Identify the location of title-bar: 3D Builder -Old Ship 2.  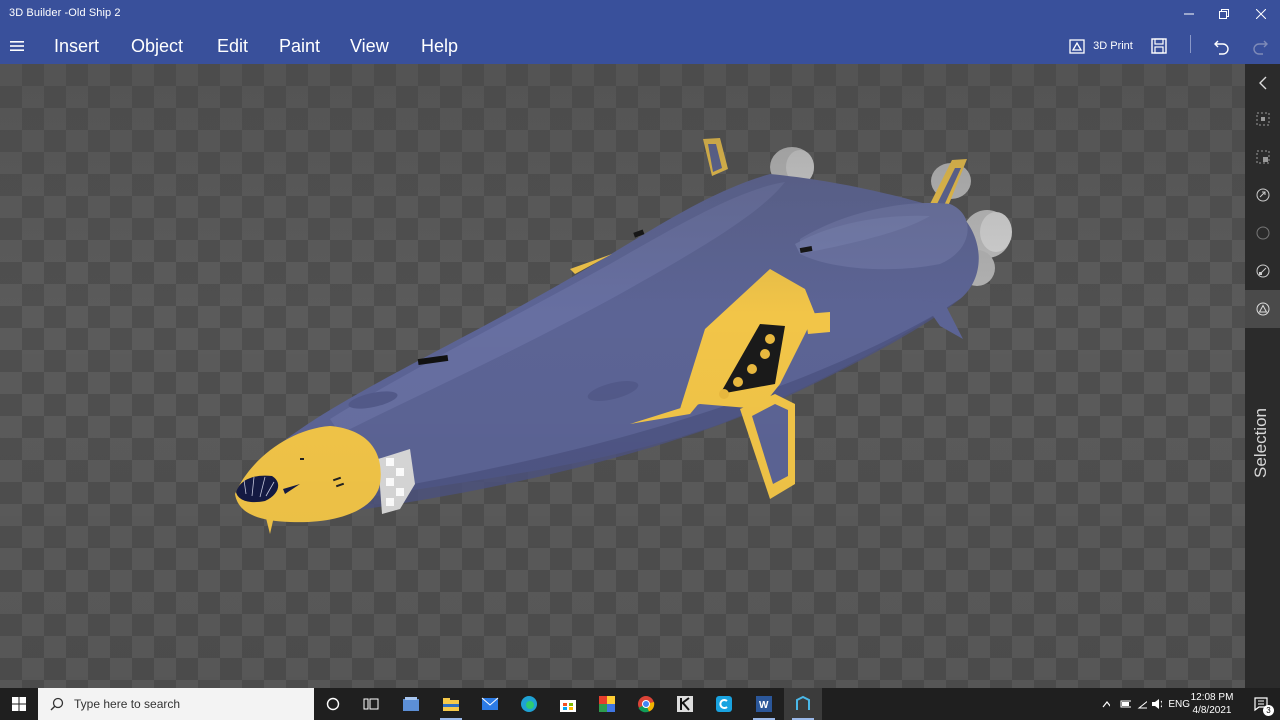
(640, 14).